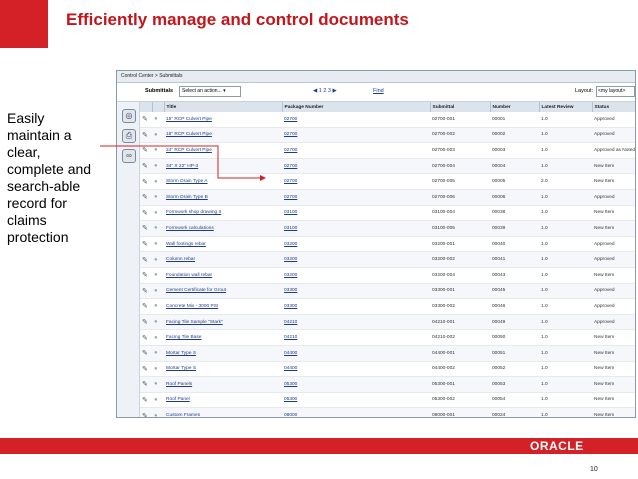  Describe the element at coordinates (183, 163) in the screenshot. I see `callout-arrow` at that location.